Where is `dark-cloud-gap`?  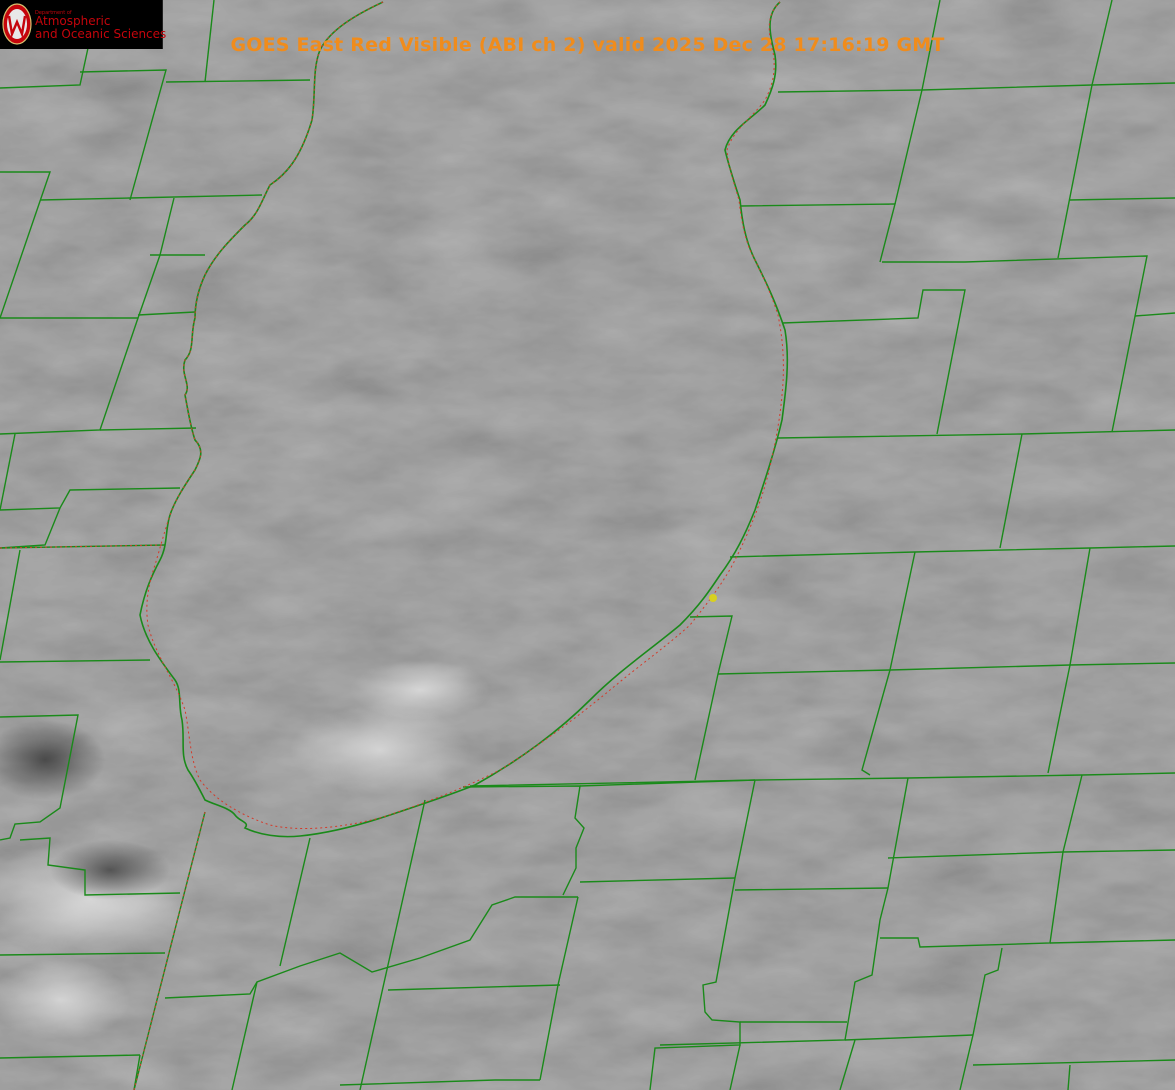
dark-cloud-gap is located at coordinates (110, 870).